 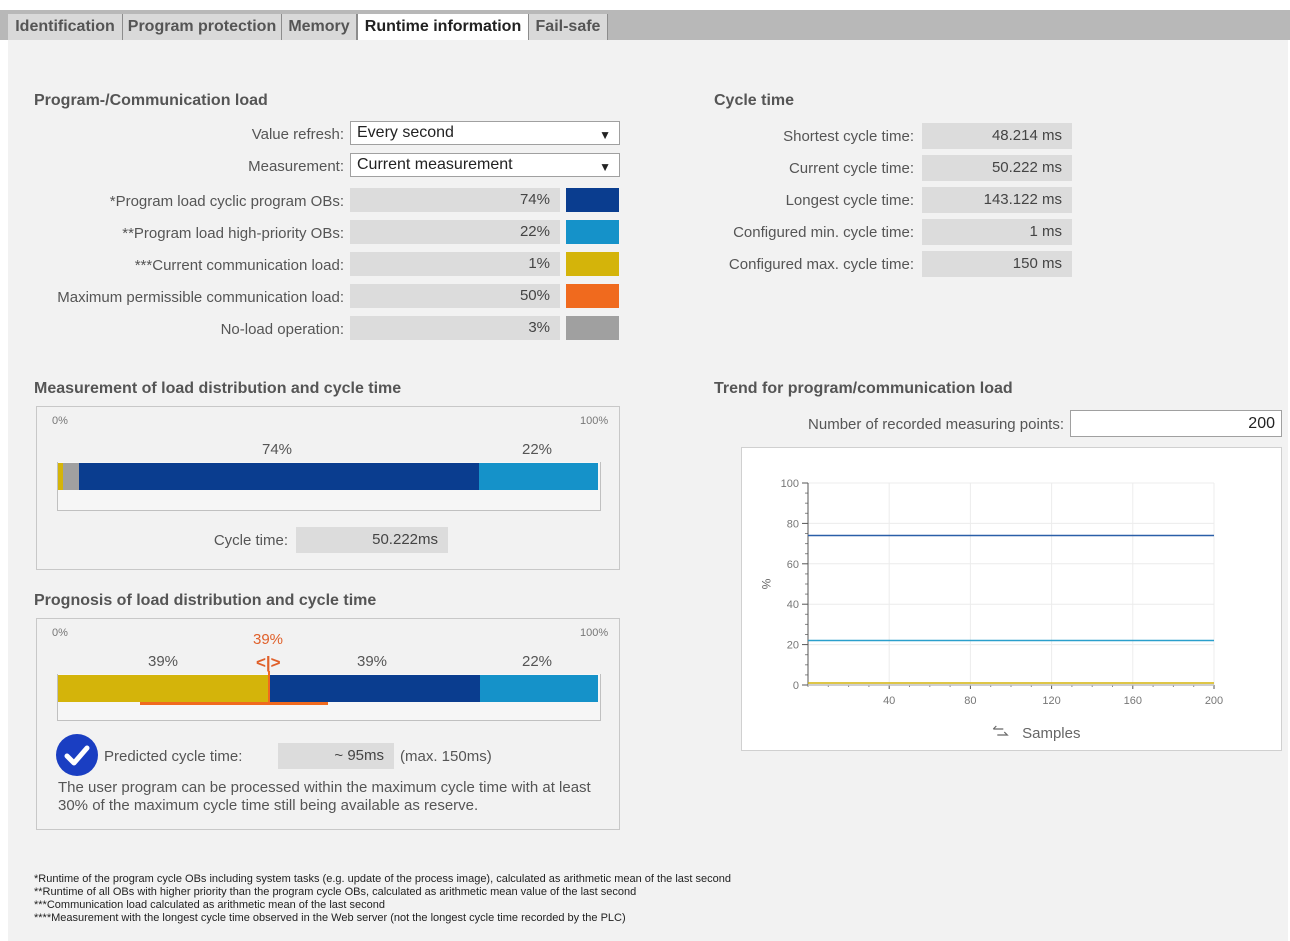 What do you see at coordinates (1000, 730) in the screenshot?
I see `pan-arrows-icon` at bounding box center [1000, 730].